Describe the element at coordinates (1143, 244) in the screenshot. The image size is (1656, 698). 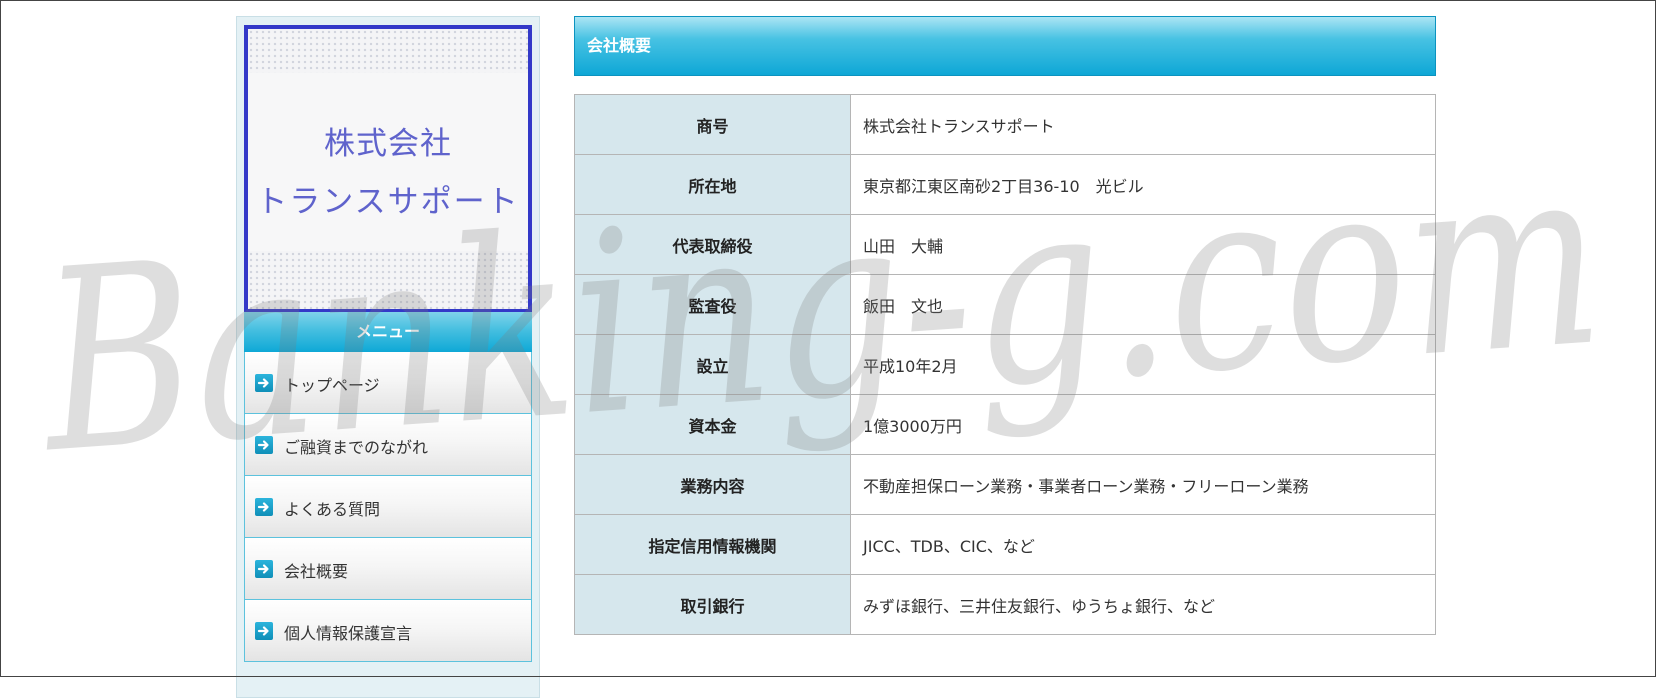
I see `row-value-representative: 山田 大輔` at that location.